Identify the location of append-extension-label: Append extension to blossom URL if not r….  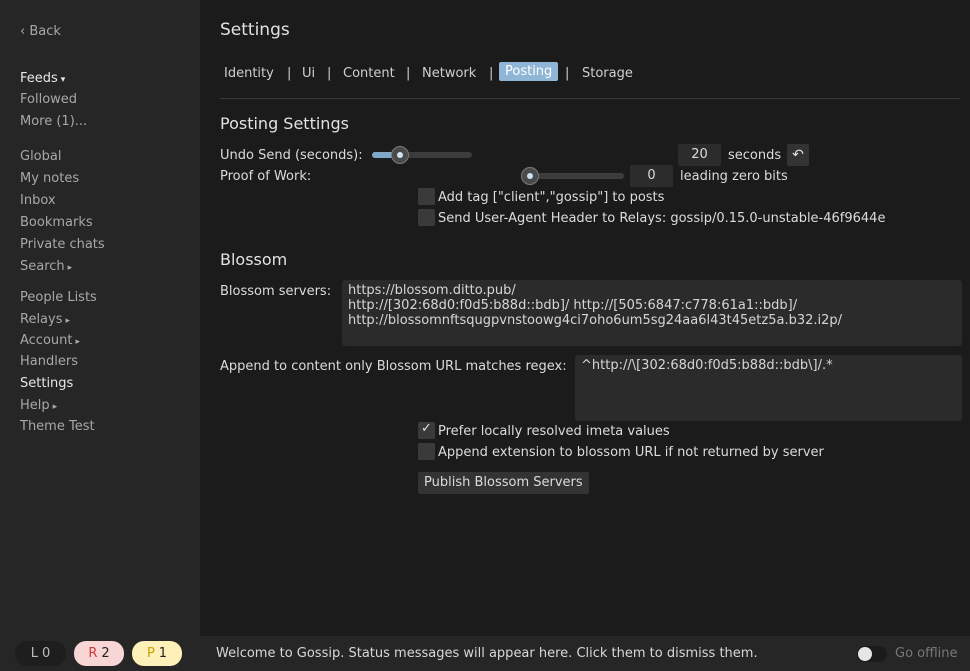
(631, 452).